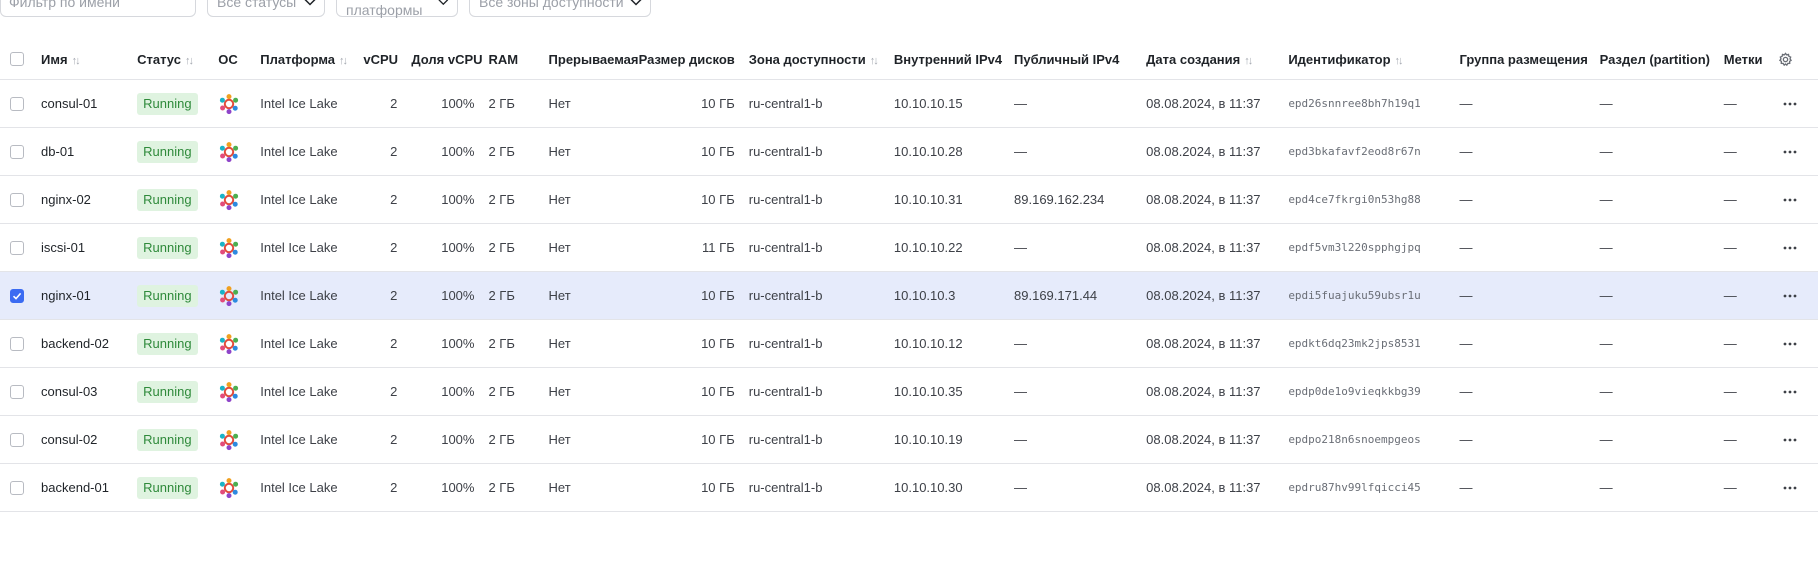 The height and width of the screenshot is (579, 1818). What do you see at coordinates (98, 8) in the screenshot?
I see `name-filter-input` at bounding box center [98, 8].